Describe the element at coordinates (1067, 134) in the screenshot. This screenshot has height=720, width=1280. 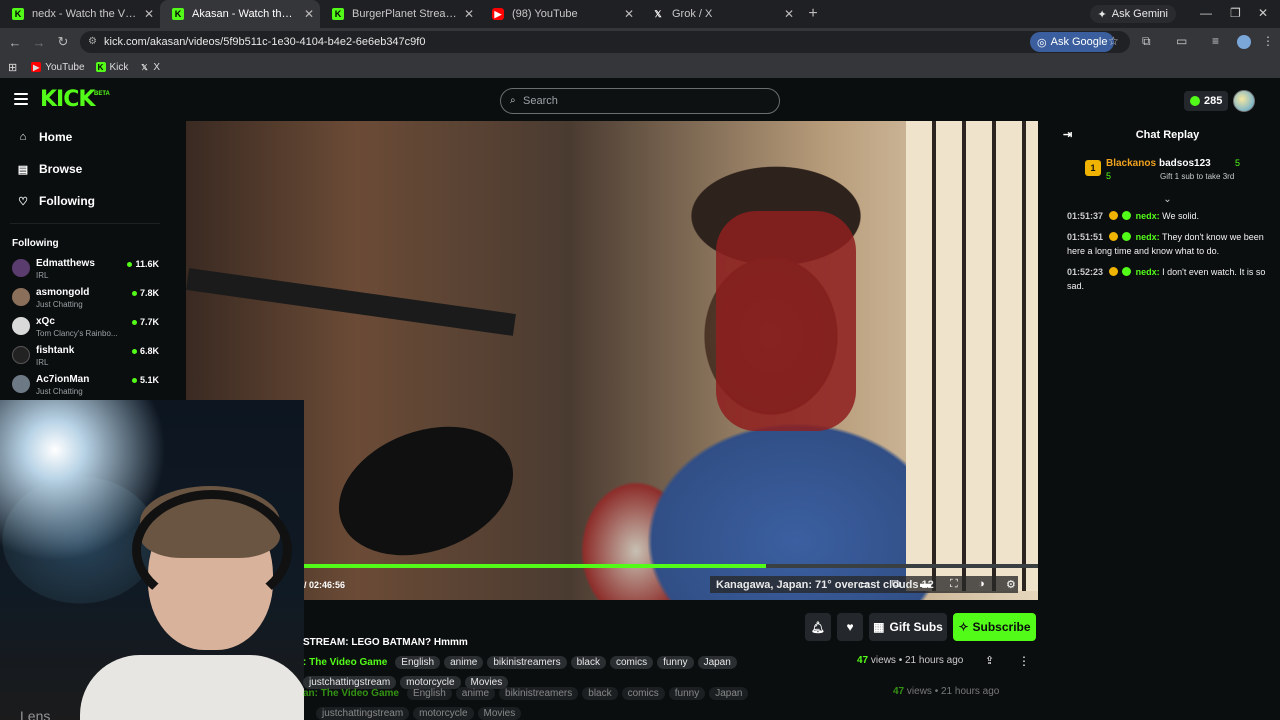
I see `collapse-chat-icon: ⇥` at that location.